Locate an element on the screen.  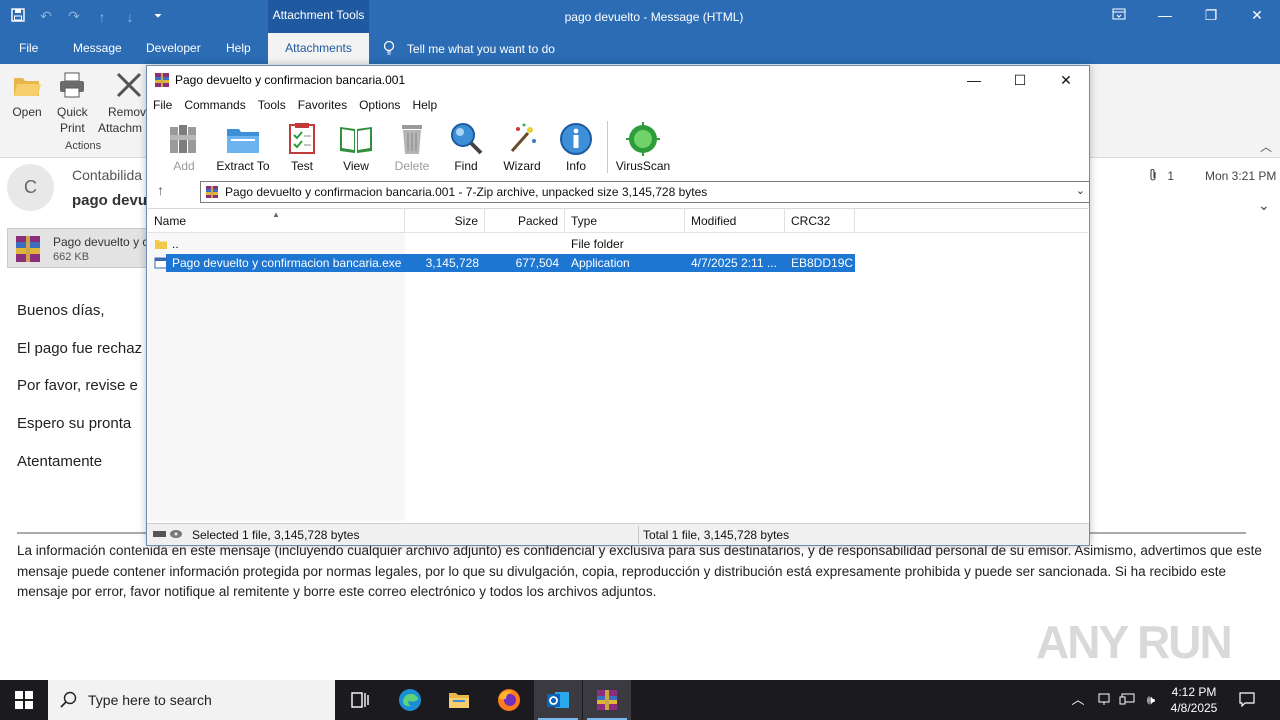
open-attachment-button: Open is located at coordinates (27, 95).